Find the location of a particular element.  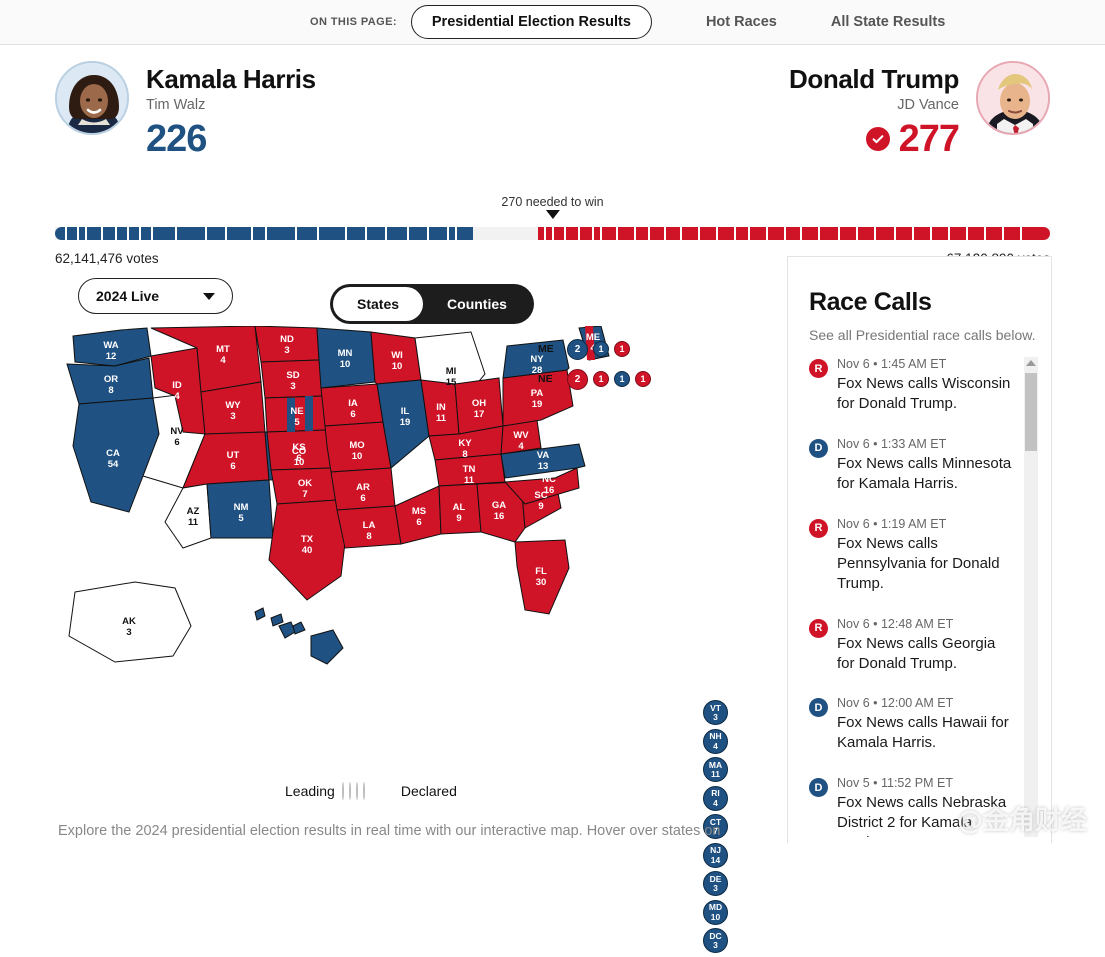

states-counties-toggle: States Counties is located at coordinates (432, 304).